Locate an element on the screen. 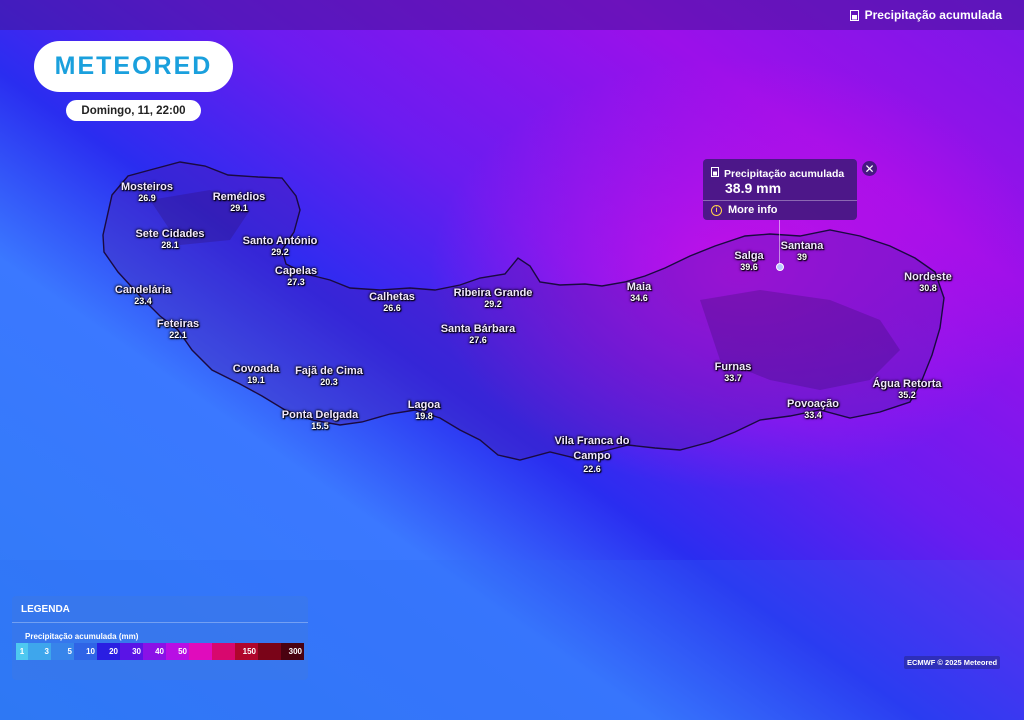 This screenshot has width=1024, height=720. legend-divider is located at coordinates (160, 622).